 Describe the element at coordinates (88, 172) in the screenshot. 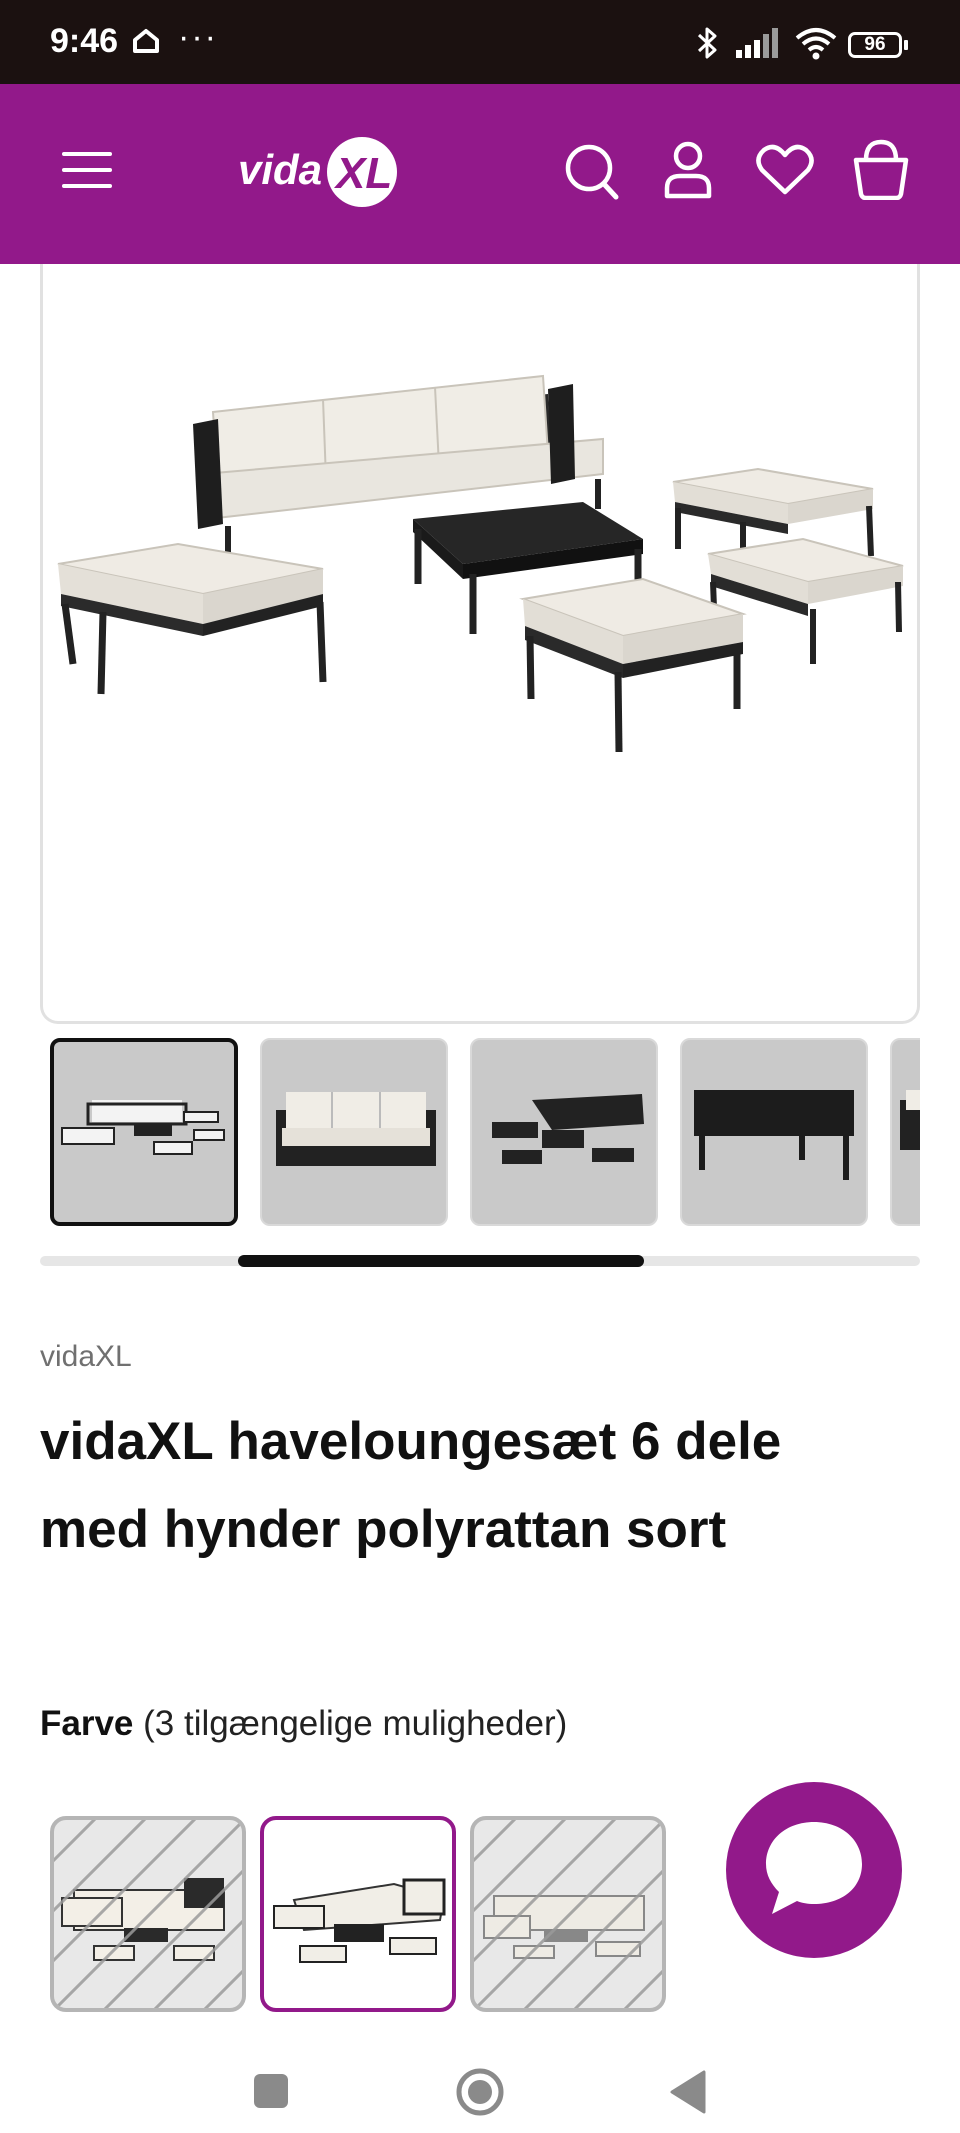

I see `menu-icon` at that location.